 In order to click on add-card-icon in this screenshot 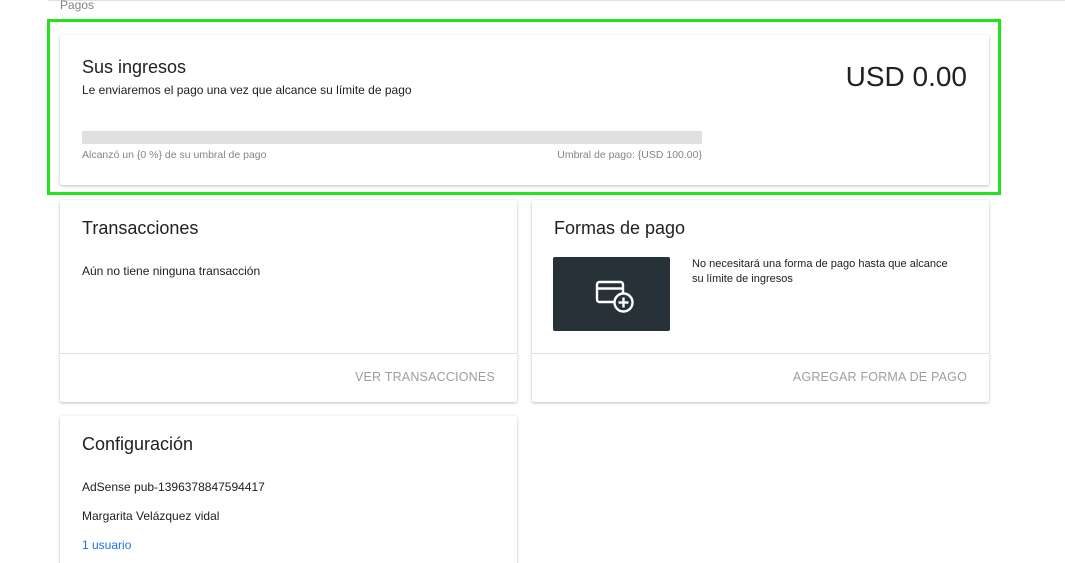, I will do `click(614, 296)`.